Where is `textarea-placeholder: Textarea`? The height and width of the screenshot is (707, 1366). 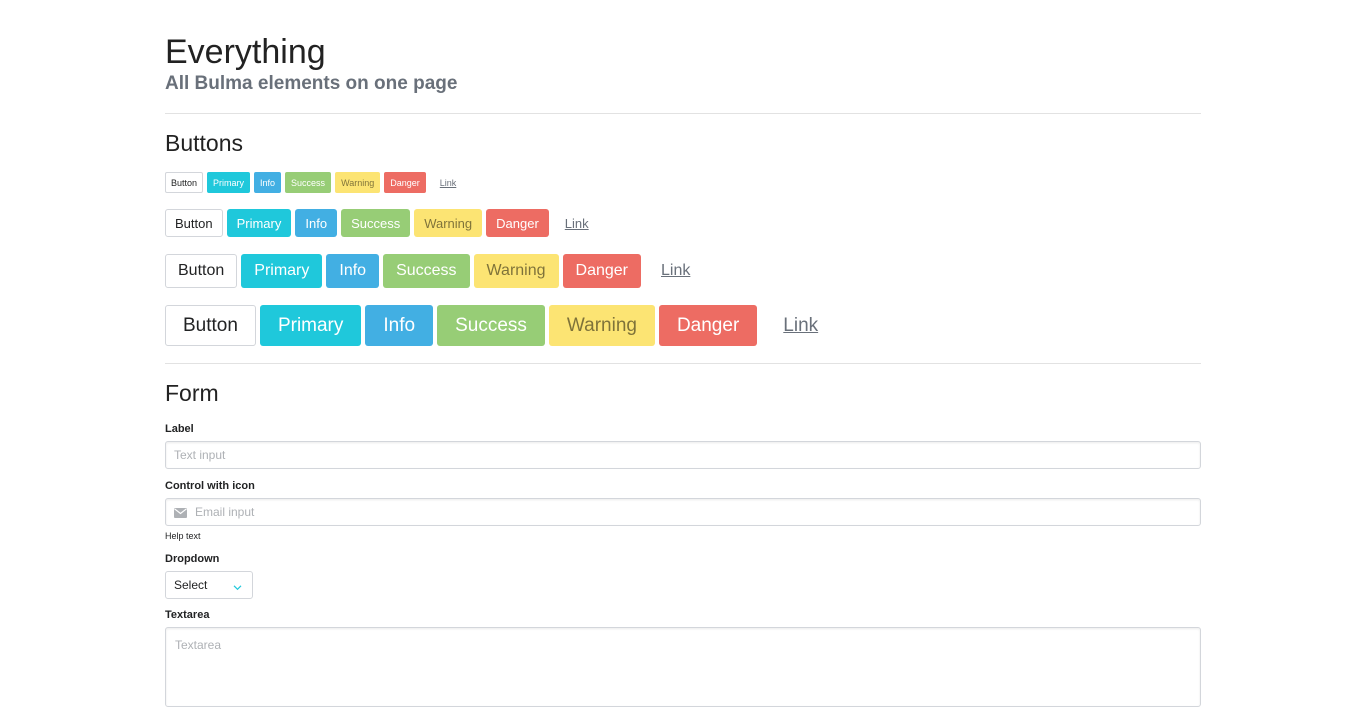 textarea-placeholder: Textarea is located at coordinates (198, 645).